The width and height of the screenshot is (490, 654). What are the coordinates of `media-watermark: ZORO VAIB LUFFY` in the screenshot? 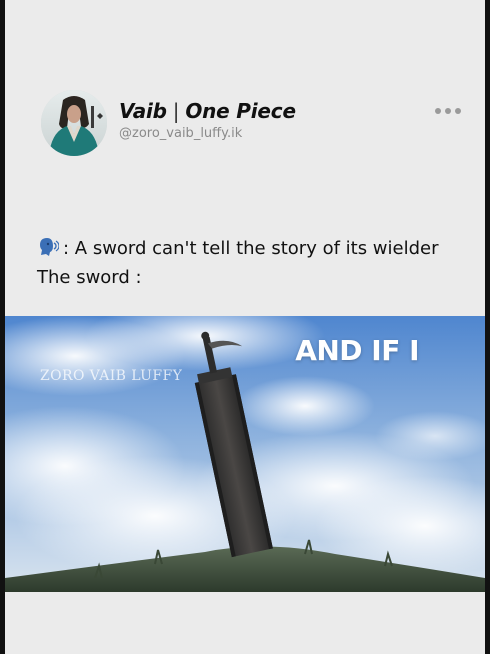 It's located at (111, 376).